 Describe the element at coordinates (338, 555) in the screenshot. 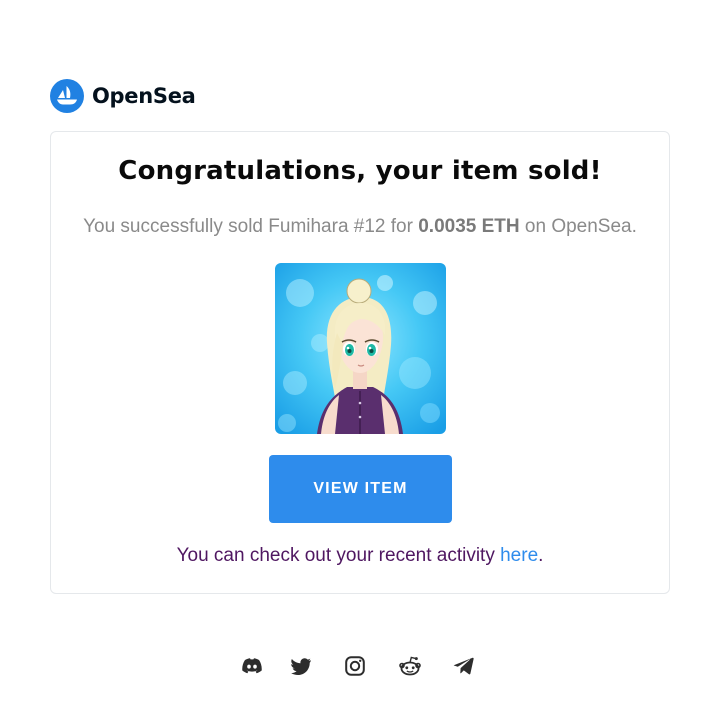

I see `activity-prefix: You can check out your recent activity` at that location.